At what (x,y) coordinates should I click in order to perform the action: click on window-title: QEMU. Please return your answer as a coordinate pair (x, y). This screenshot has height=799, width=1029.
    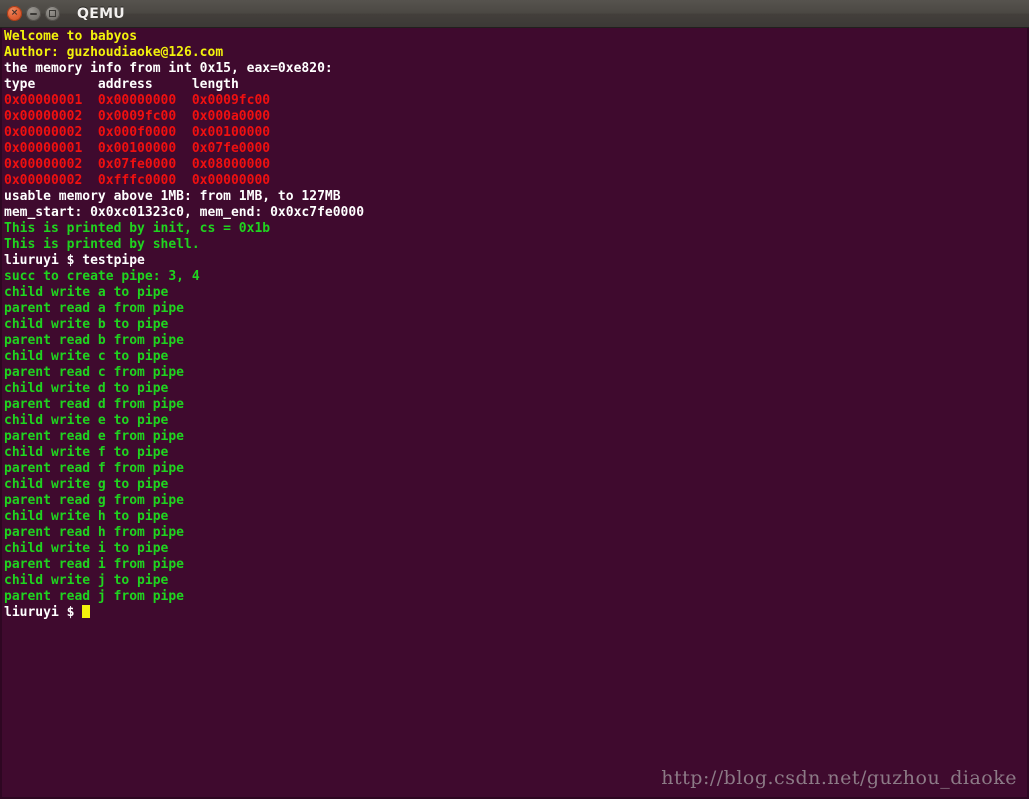
    Looking at the image, I should click on (101, 13).